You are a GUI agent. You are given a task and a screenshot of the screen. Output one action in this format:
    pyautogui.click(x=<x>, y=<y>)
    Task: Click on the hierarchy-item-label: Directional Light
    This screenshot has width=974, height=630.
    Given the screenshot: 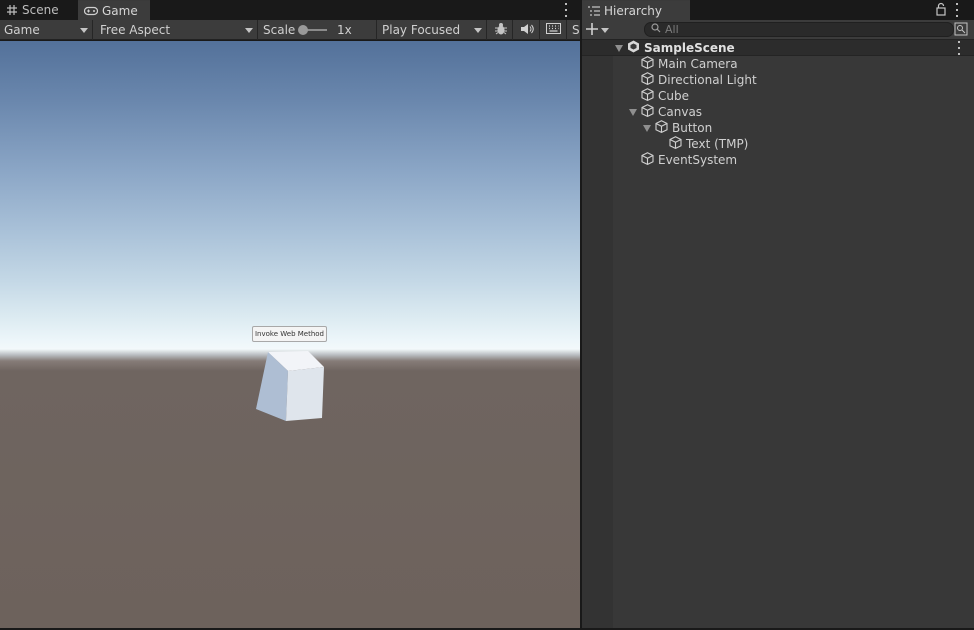 What is the action you would take?
    pyautogui.click(x=707, y=80)
    